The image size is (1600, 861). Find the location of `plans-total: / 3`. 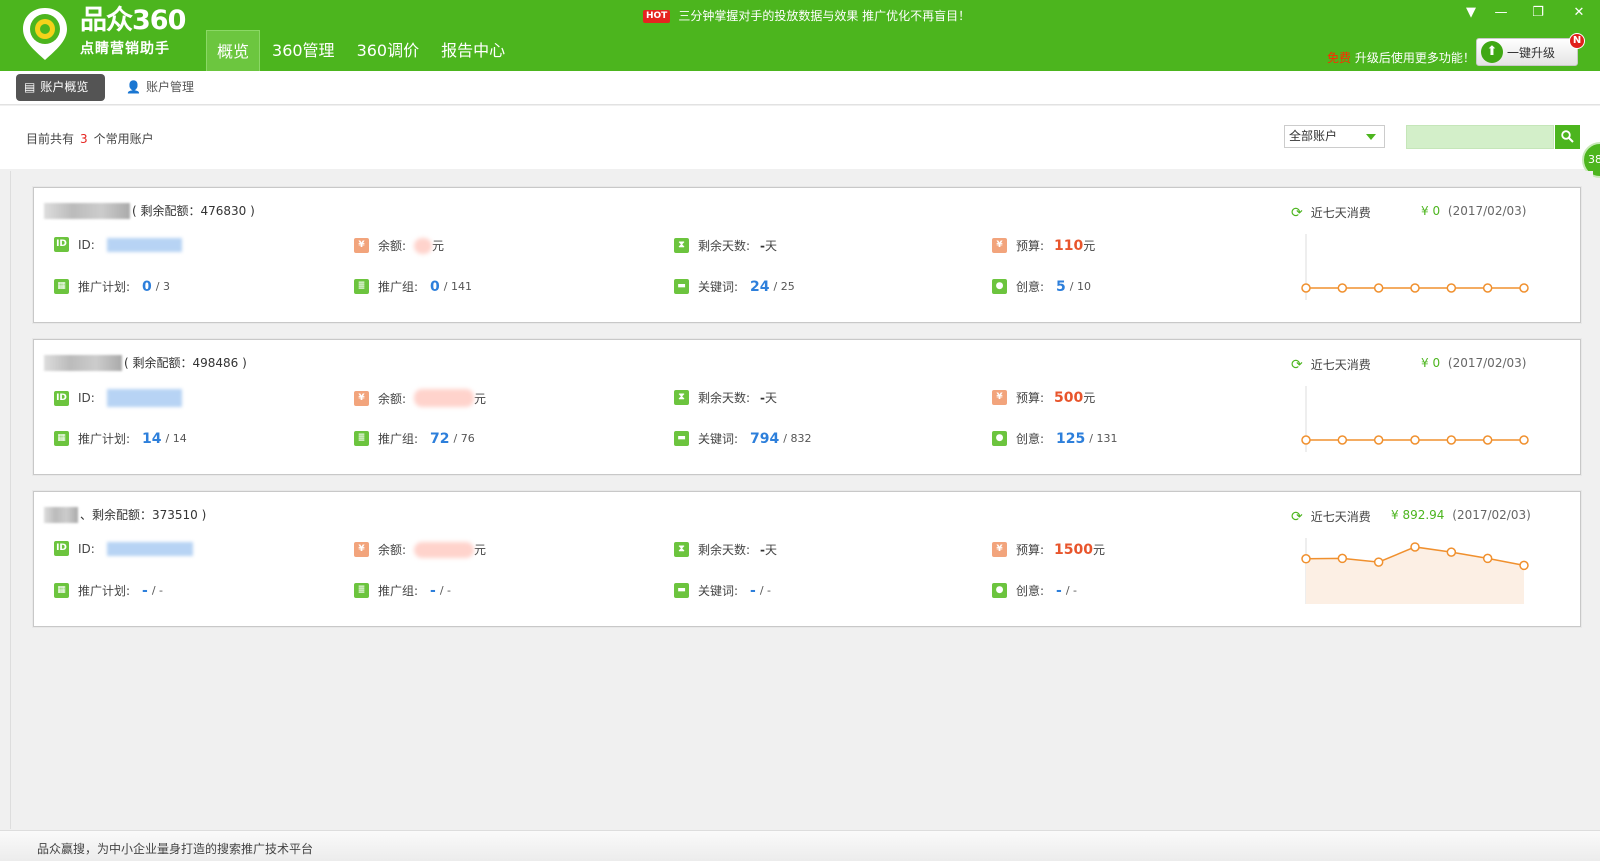

plans-total: / 3 is located at coordinates (162, 286).